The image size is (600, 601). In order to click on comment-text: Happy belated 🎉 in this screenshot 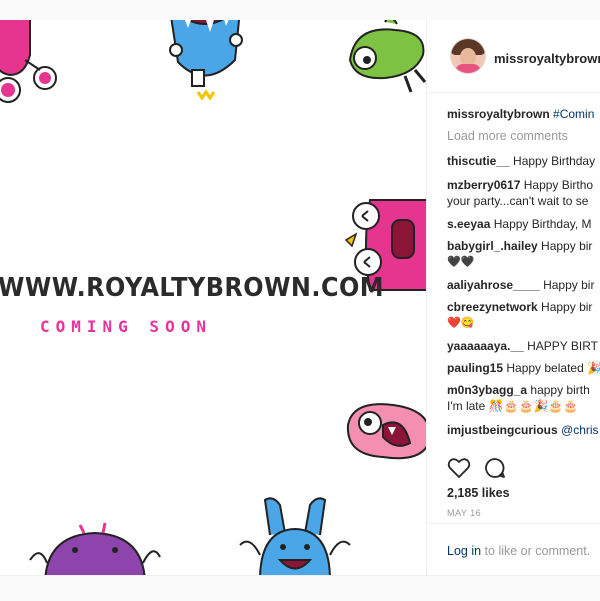, I will do `click(553, 368)`.